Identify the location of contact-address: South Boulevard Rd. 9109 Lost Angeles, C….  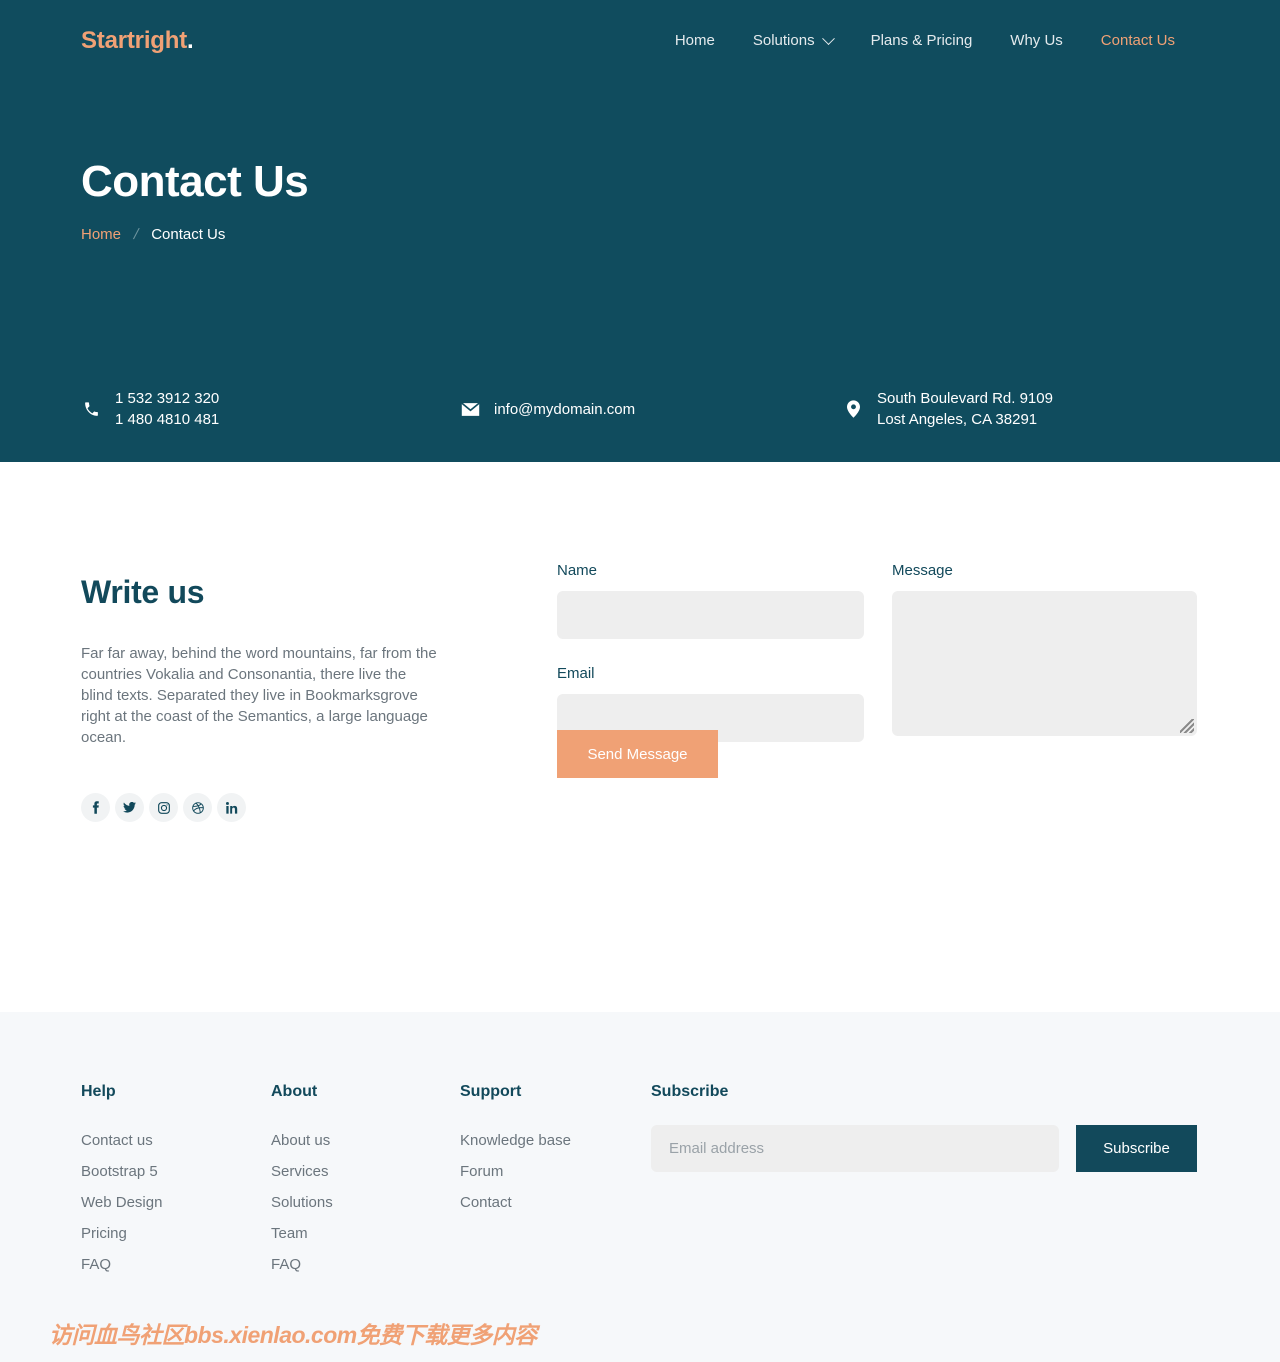
(948, 409).